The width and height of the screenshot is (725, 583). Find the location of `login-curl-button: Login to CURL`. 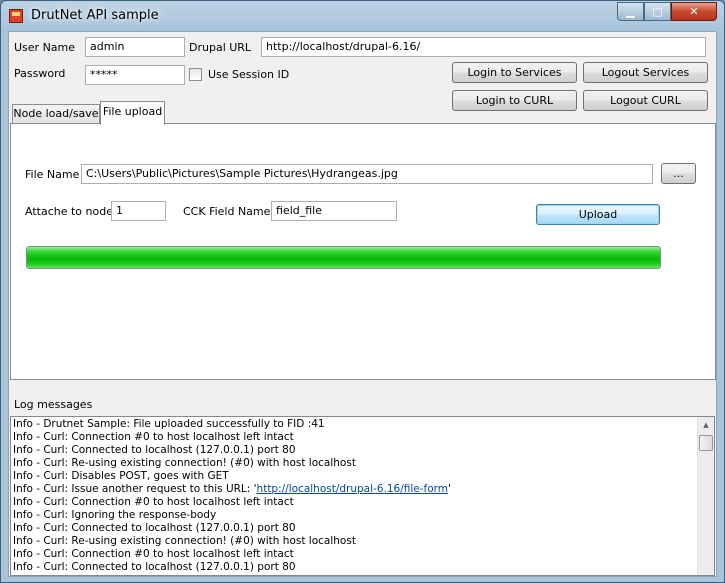

login-curl-button: Login to CURL is located at coordinates (514, 100).